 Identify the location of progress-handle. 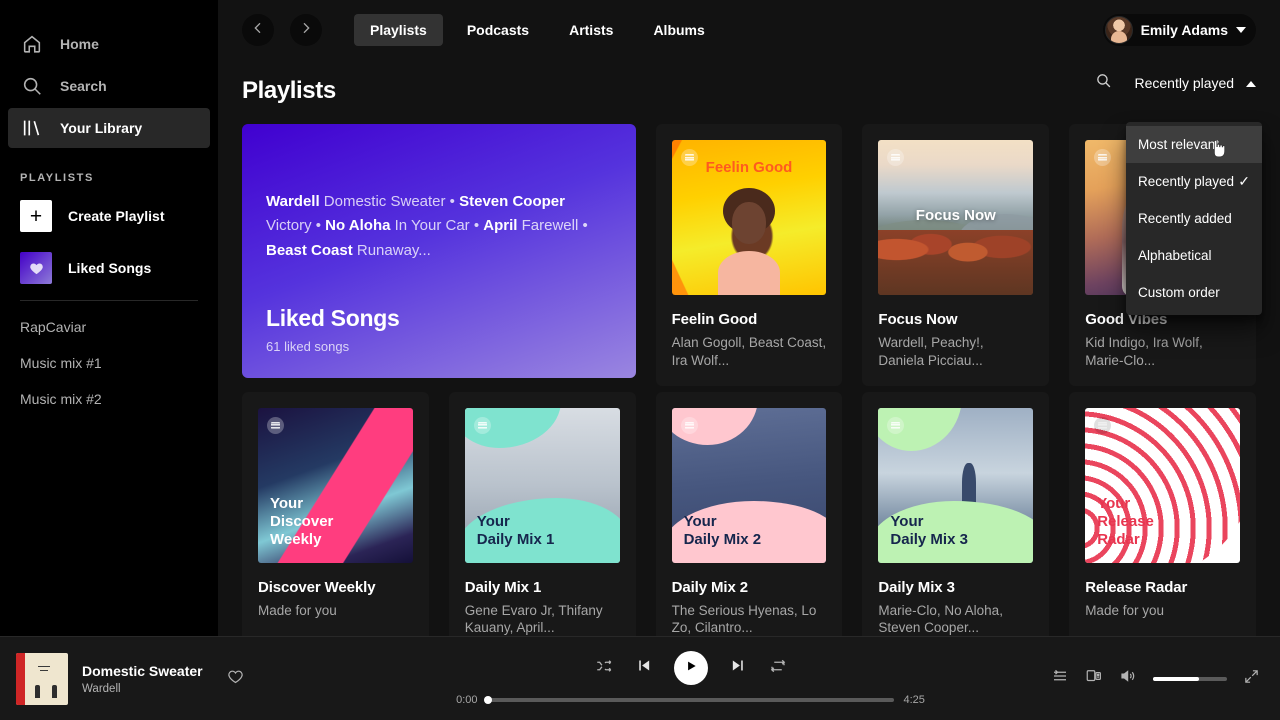
(487, 700).